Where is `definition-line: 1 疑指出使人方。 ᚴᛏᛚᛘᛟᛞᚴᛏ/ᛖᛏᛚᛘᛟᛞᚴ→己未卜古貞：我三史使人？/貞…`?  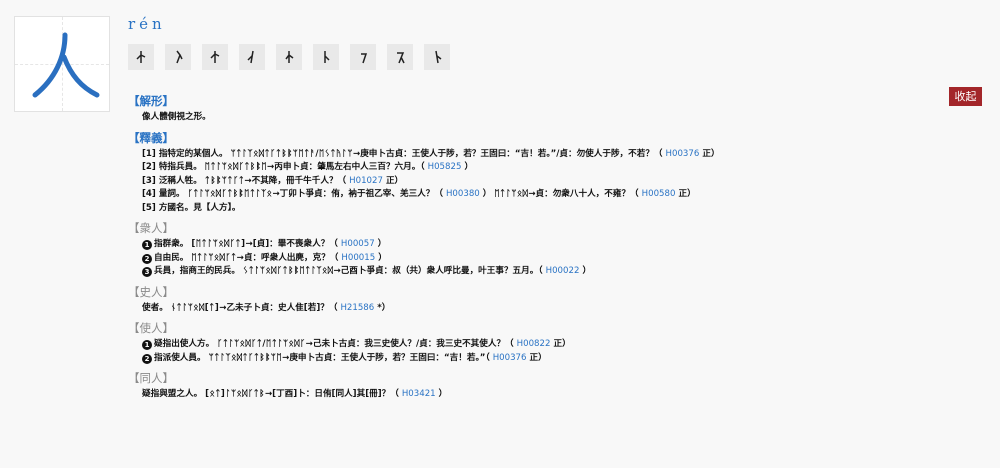 definition-line: 1 疑指出使人方。 ᚴᛏᛚᛘᛟᛞᚴᛏ/ᛖᛏᛚᛘᛟᛞᚴ→己未卜古貞：我三史使人？/貞… is located at coordinates (543, 345).